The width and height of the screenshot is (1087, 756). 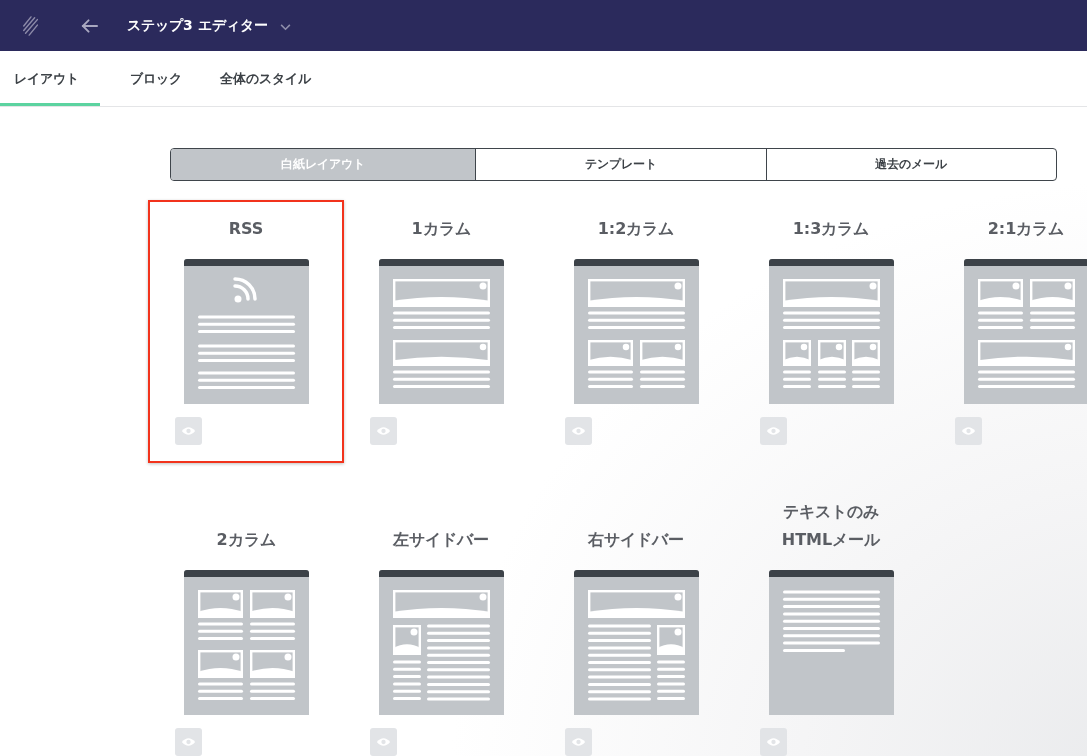 What do you see at coordinates (31, 25) in the screenshot?
I see `logo-icon` at bounding box center [31, 25].